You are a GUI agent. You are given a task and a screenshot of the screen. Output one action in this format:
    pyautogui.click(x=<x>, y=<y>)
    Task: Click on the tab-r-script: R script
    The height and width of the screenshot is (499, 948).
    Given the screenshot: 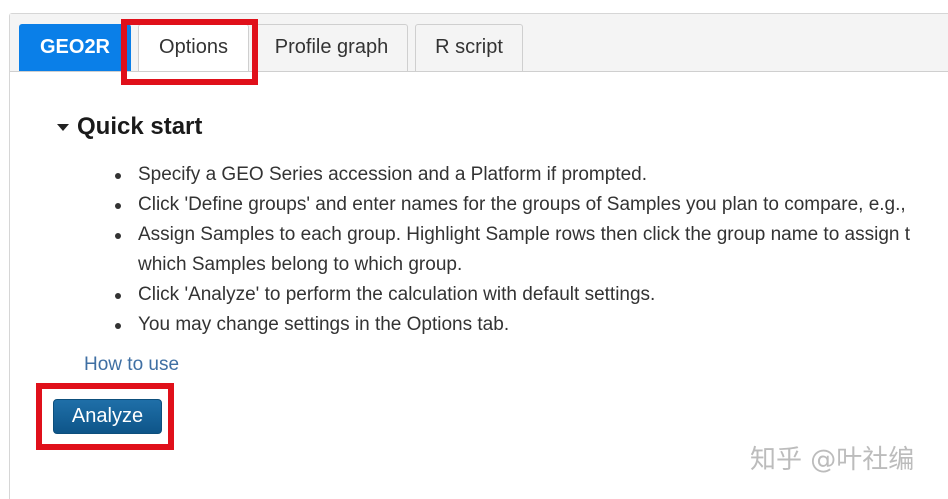 What is the action you would take?
    pyautogui.click(x=469, y=47)
    